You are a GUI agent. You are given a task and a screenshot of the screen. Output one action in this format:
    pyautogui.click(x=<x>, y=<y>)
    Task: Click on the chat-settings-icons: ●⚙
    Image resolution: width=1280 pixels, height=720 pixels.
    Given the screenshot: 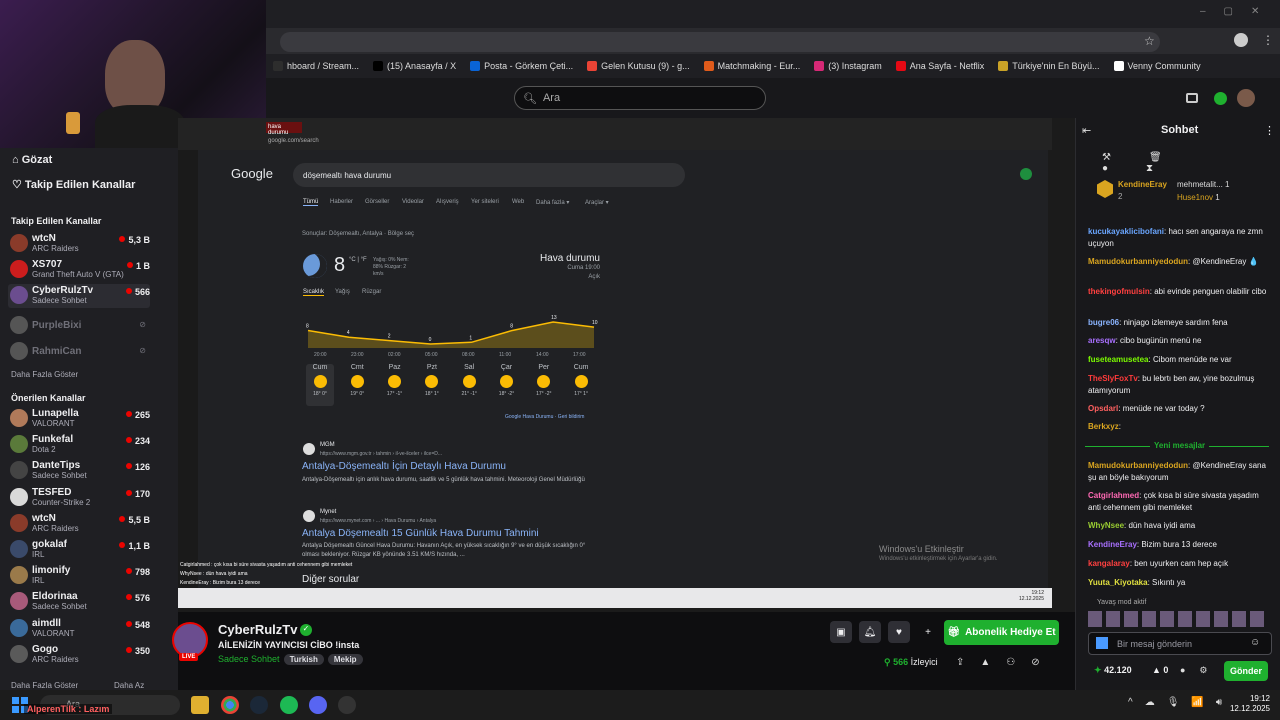 What is the action you would take?
    pyautogui.click(x=1201, y=670)
    